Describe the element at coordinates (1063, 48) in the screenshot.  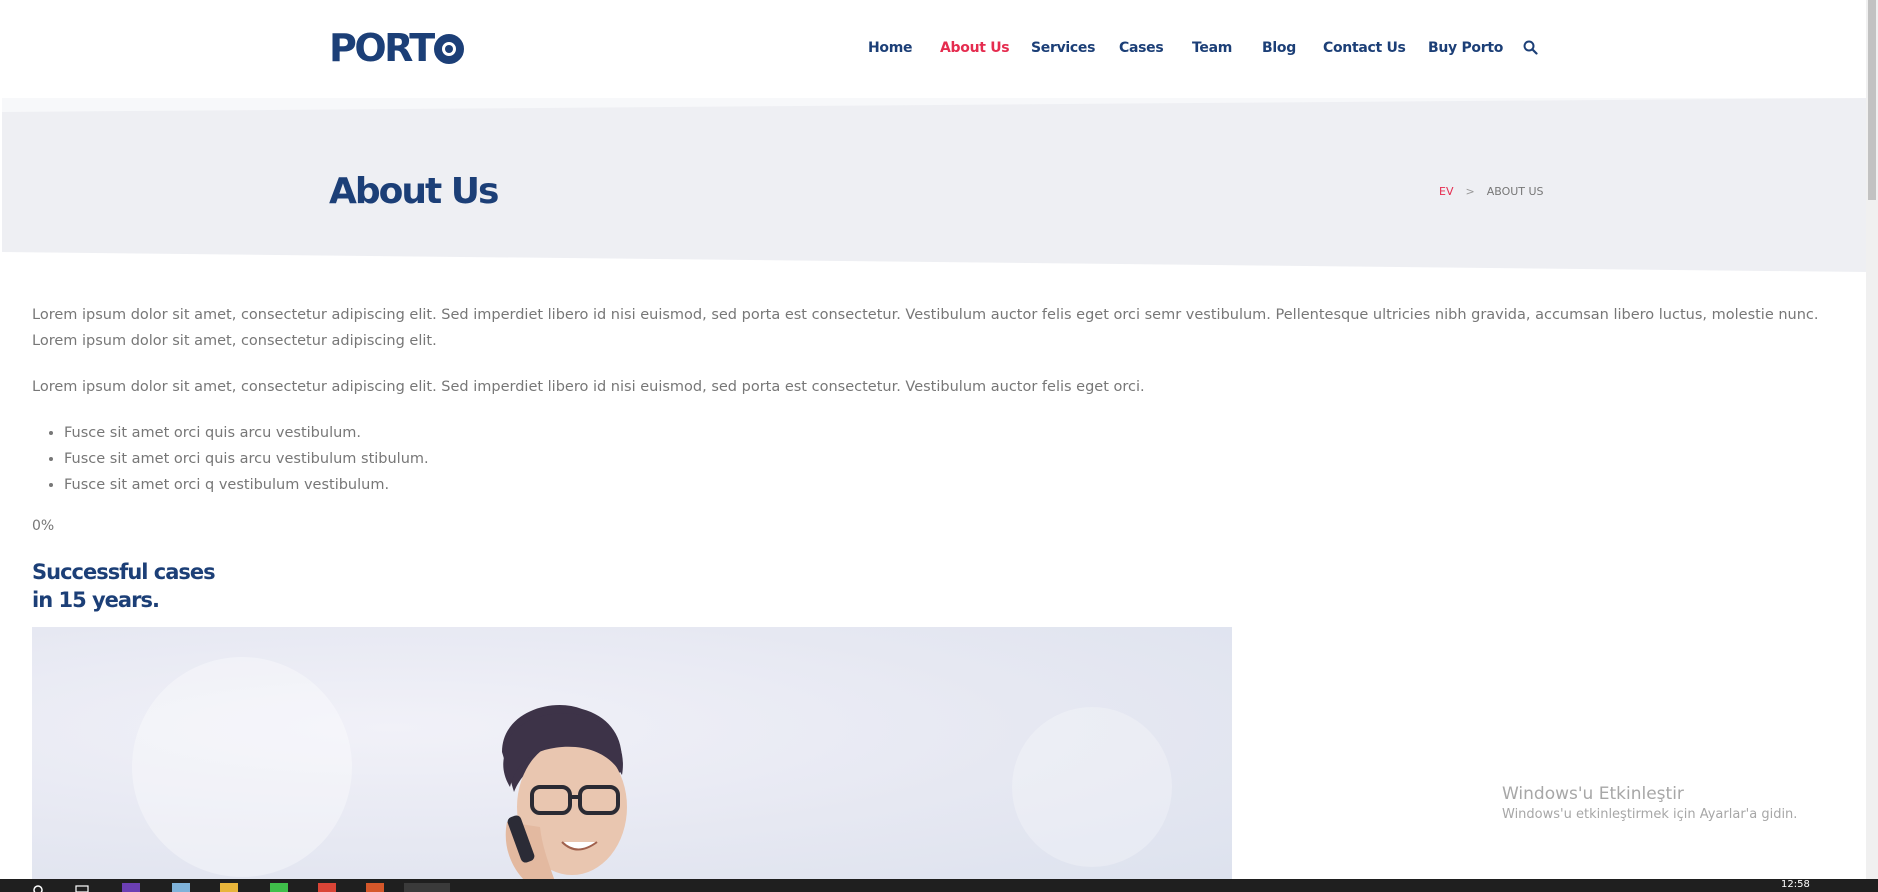
I see `nav-services: Services` at that location.